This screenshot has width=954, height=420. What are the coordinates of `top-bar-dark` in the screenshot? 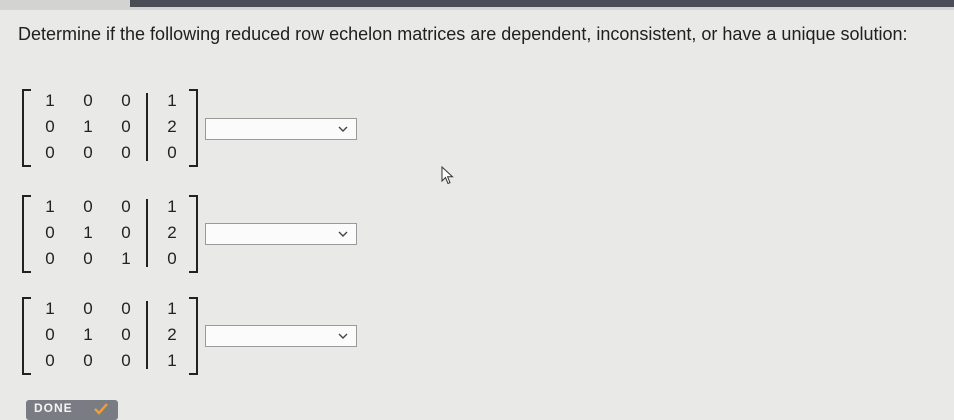 It's located at (542, 3).